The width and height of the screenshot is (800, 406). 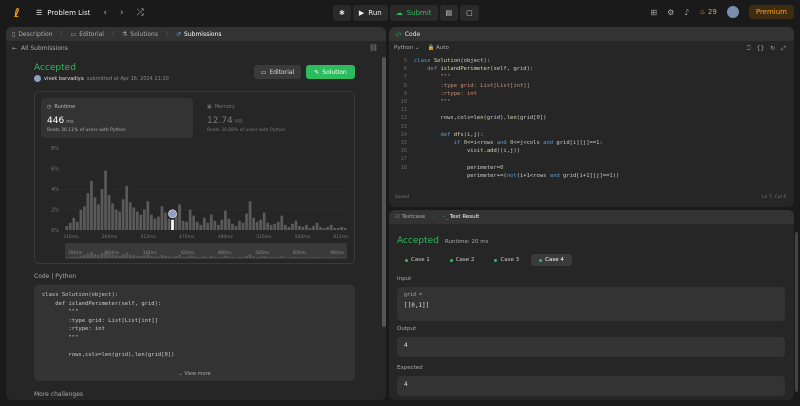 I want to click on prev-problem-icon: ‹, so click(x=105, y=13).